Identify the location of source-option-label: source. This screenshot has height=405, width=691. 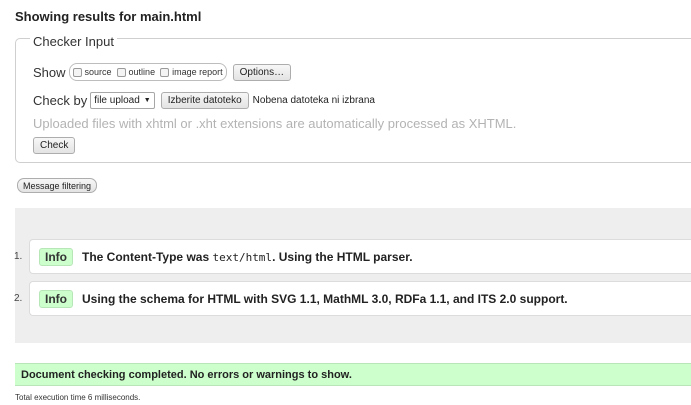
(98, 72).